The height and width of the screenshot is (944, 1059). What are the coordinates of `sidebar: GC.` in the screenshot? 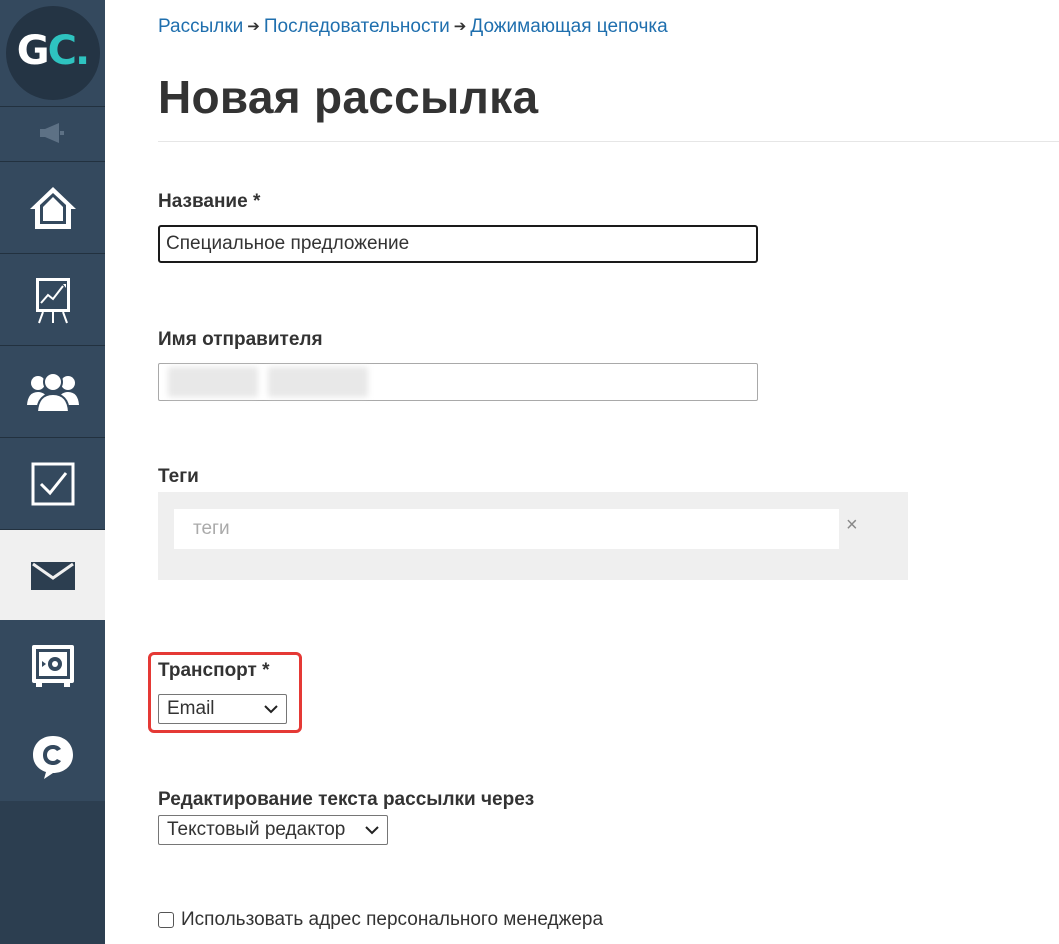 It's located at (52, 472).